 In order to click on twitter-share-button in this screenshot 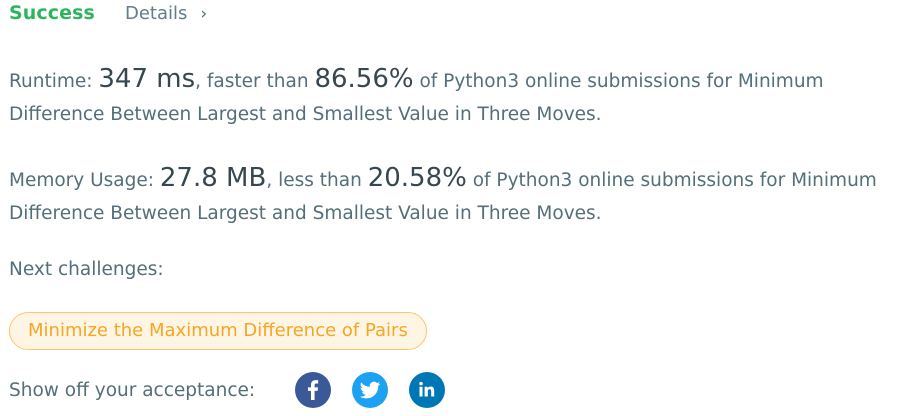, I will do `click(370, 390)`.